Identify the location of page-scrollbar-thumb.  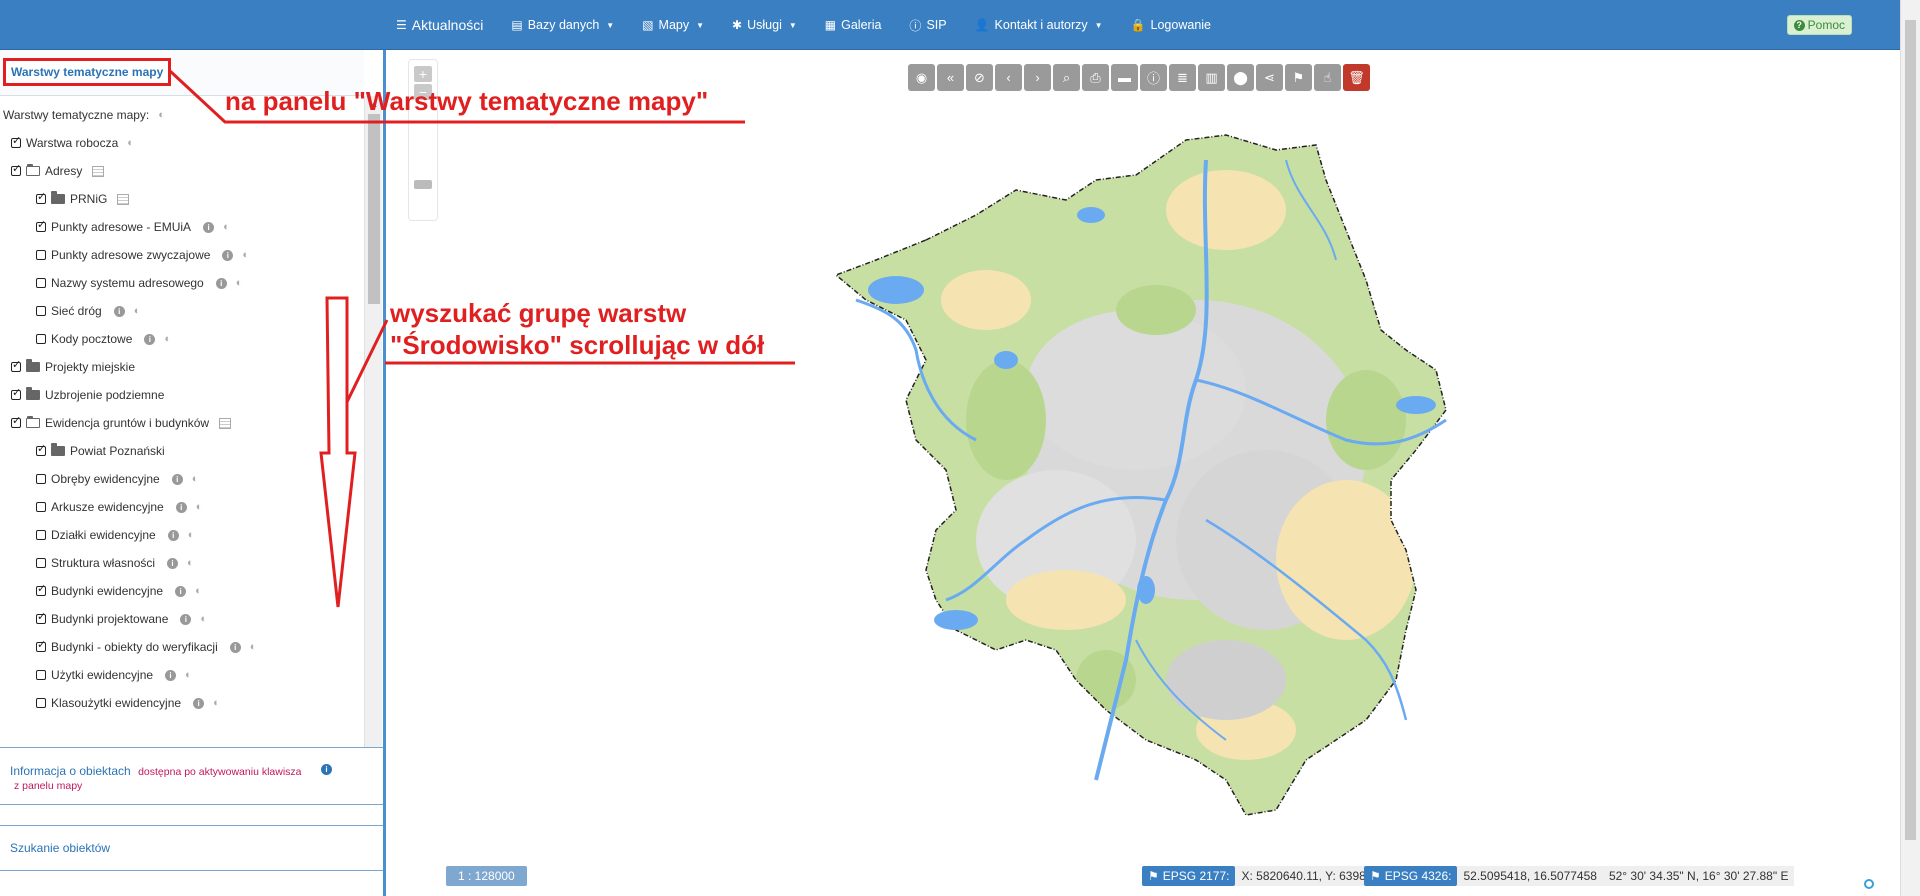
(1910, 430).